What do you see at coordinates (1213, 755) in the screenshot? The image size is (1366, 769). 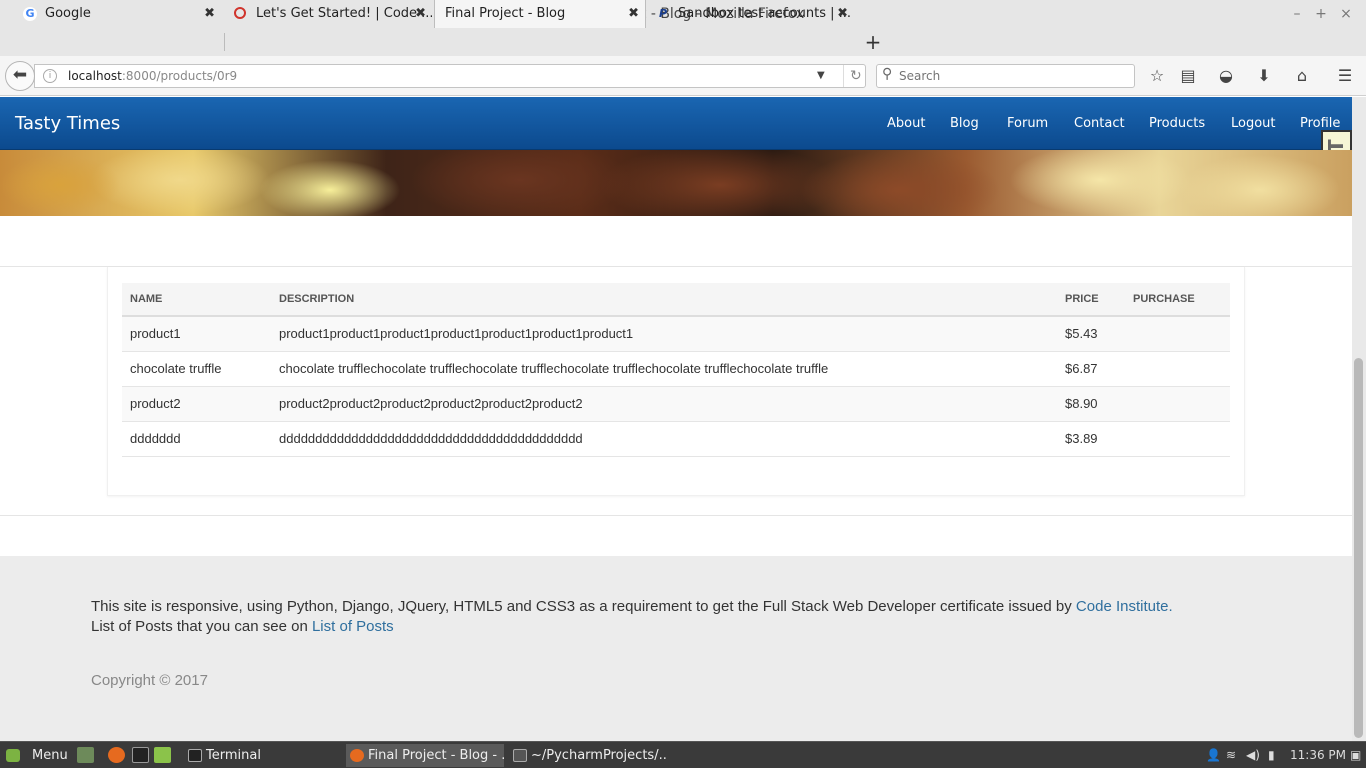 I see `user-icon: 👤` at bounding box center [1213, 755].